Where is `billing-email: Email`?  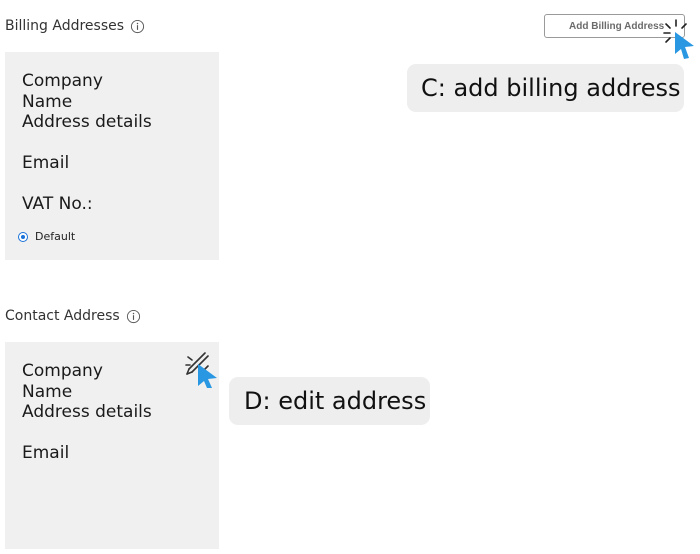 billing-email: Email is located at coordinates (46, 163).